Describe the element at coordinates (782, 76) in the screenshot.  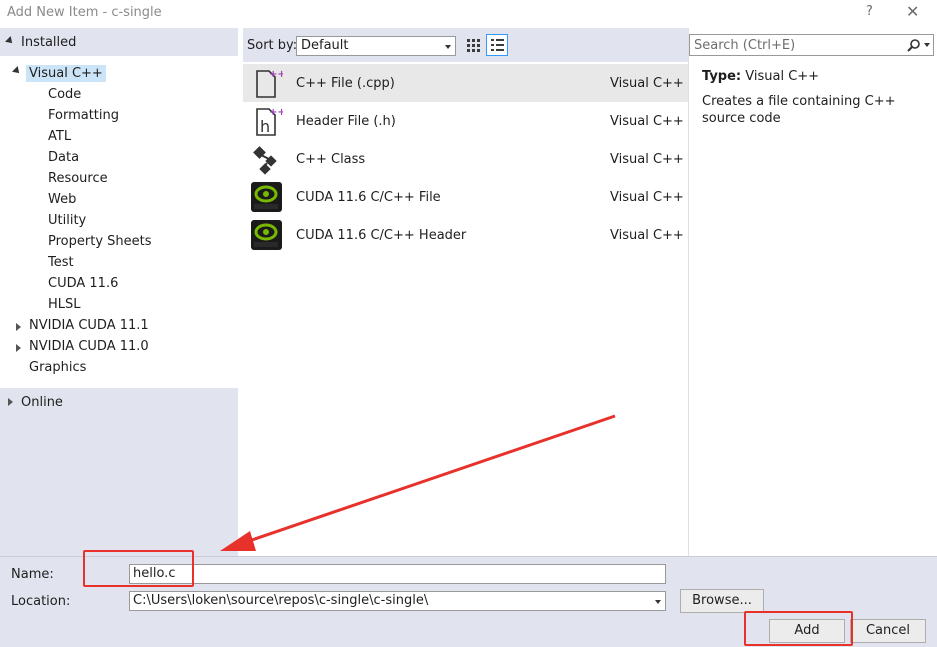
I see `type-value: Visual C++` at that location.